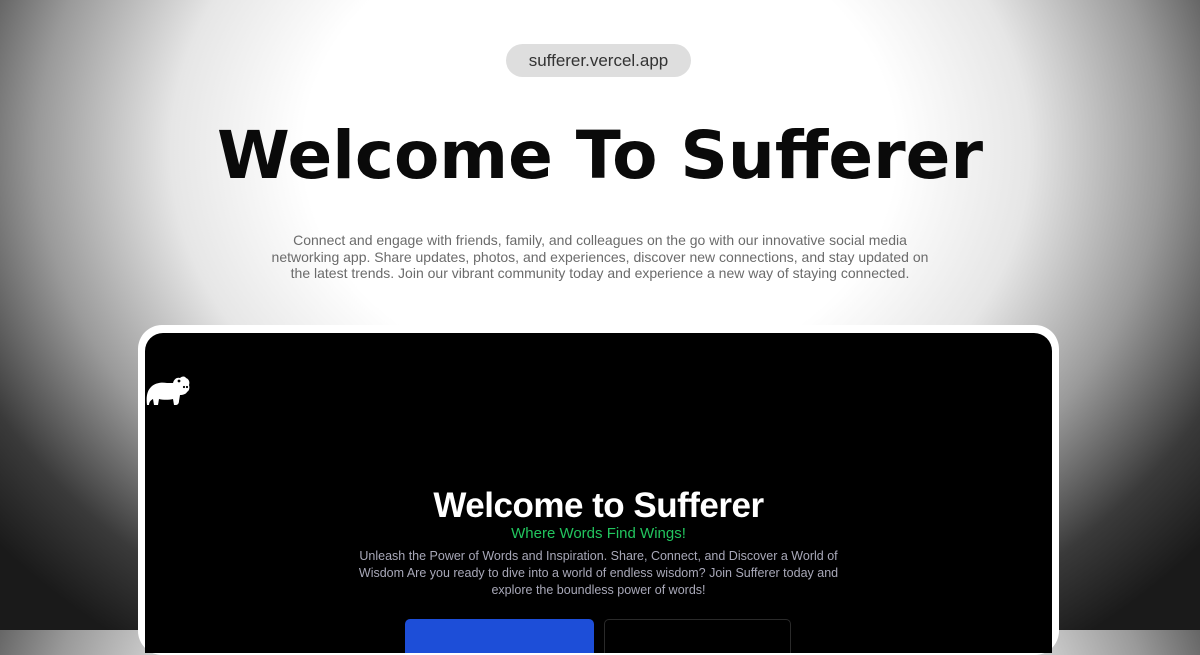 Image resolution: width=1200 pixels, height=655 pixels. Describe the element at coordinates (168, 392) in the screenshot. I see `hippo-icon` at that location.